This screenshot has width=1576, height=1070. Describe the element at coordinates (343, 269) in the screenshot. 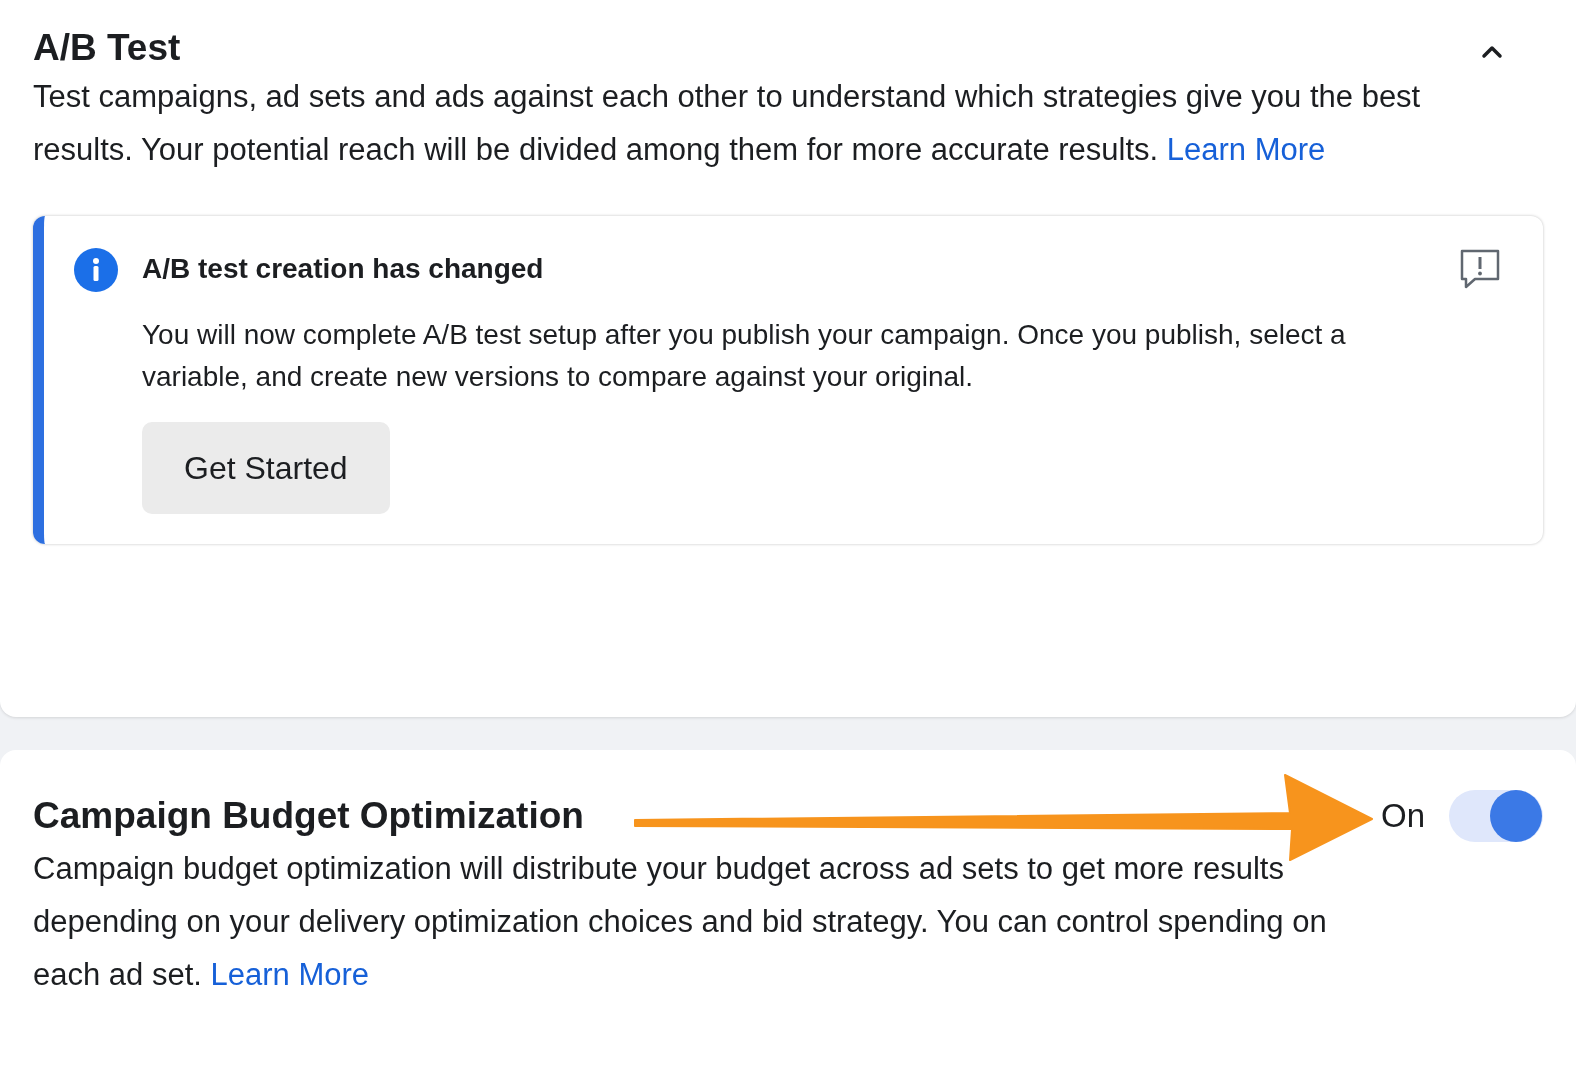

I see `notice-title: A/B test creation has changed` at that location.